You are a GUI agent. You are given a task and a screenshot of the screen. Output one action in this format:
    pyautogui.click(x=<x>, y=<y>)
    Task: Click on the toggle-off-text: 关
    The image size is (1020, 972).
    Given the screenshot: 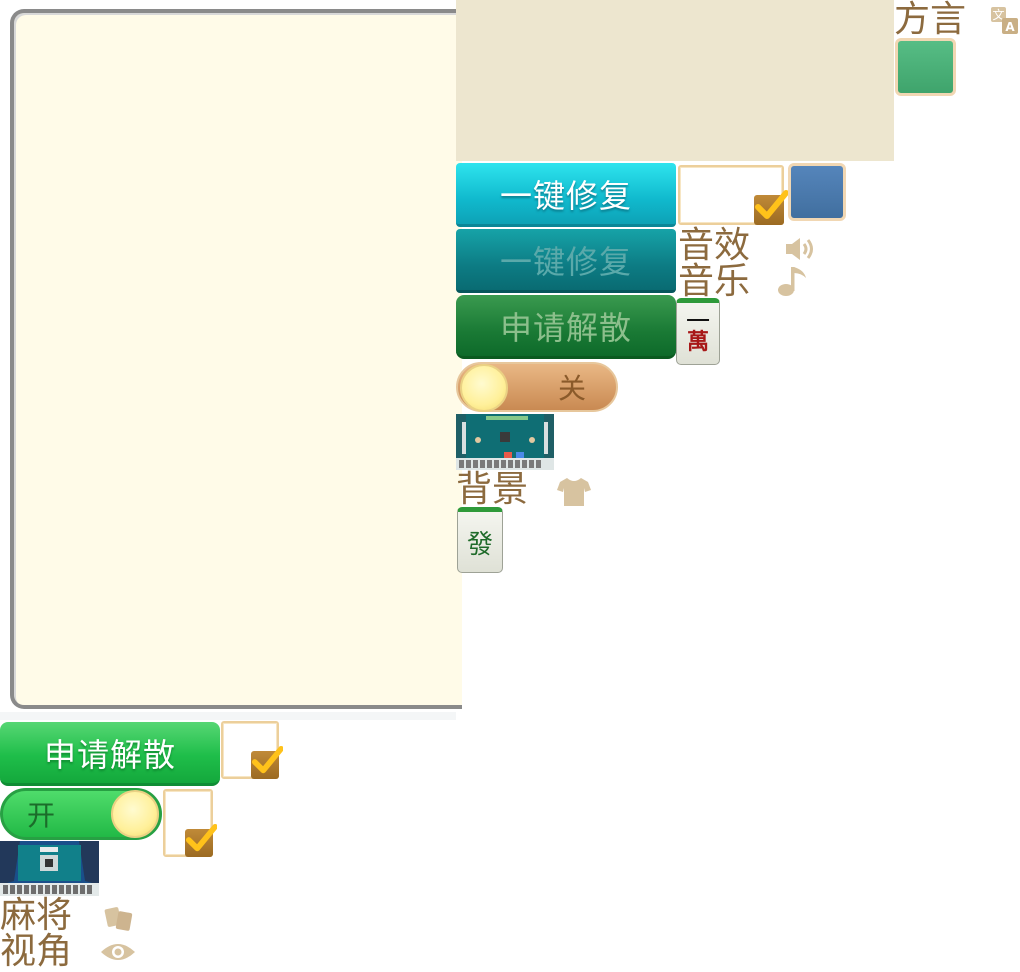 What is the action you would take?
    pyautogui.click(x=571, y=388)
    